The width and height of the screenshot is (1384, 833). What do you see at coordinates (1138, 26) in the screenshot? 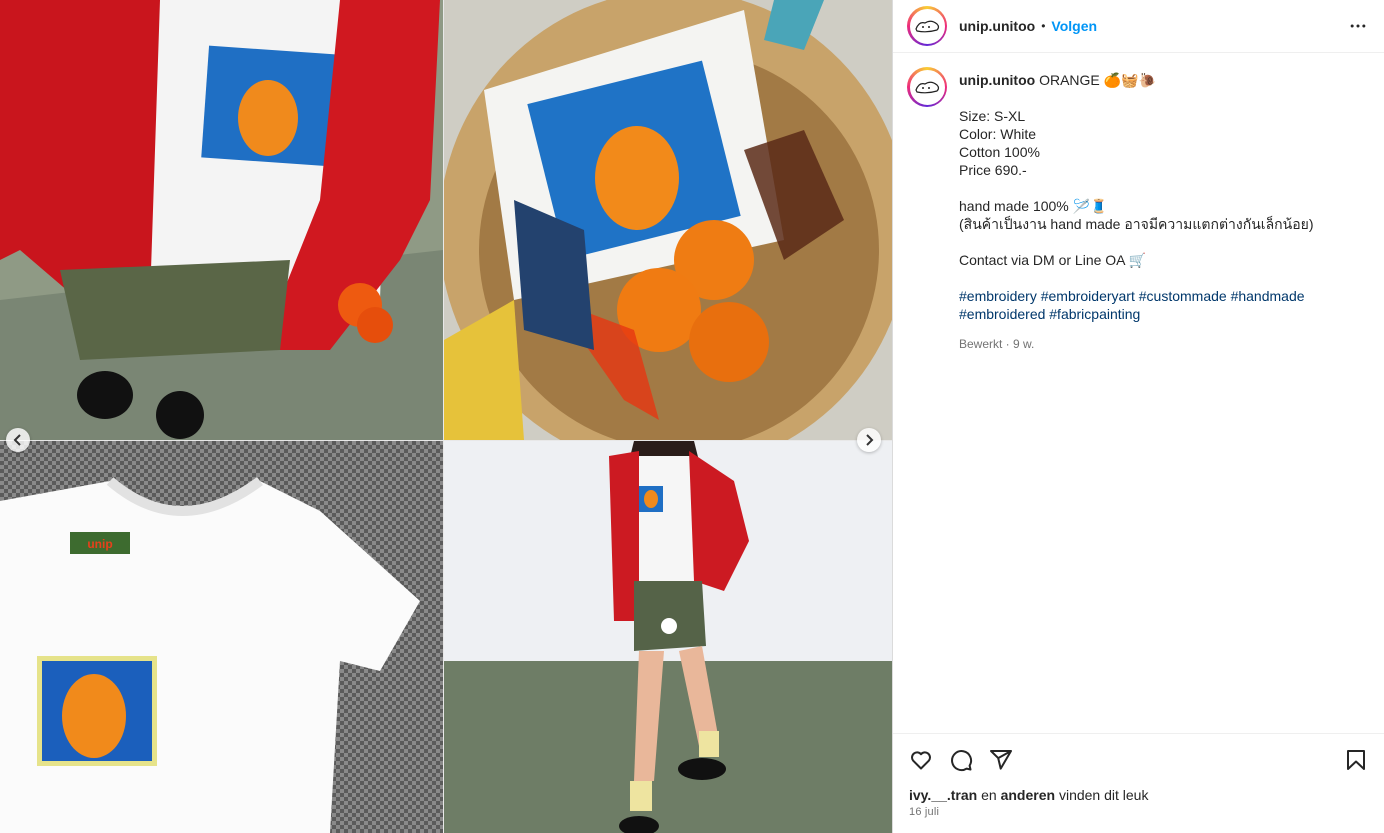
I see `post-header: unip.unitoo • Volgen` at bounding box center [1138, 26].